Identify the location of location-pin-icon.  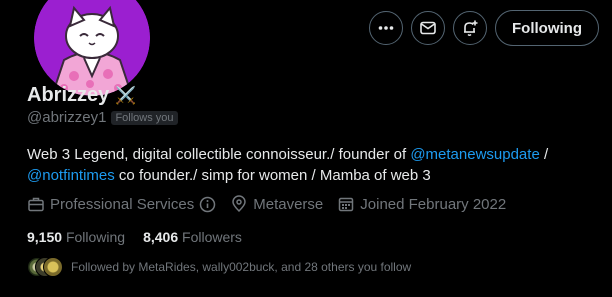
(239, 204).